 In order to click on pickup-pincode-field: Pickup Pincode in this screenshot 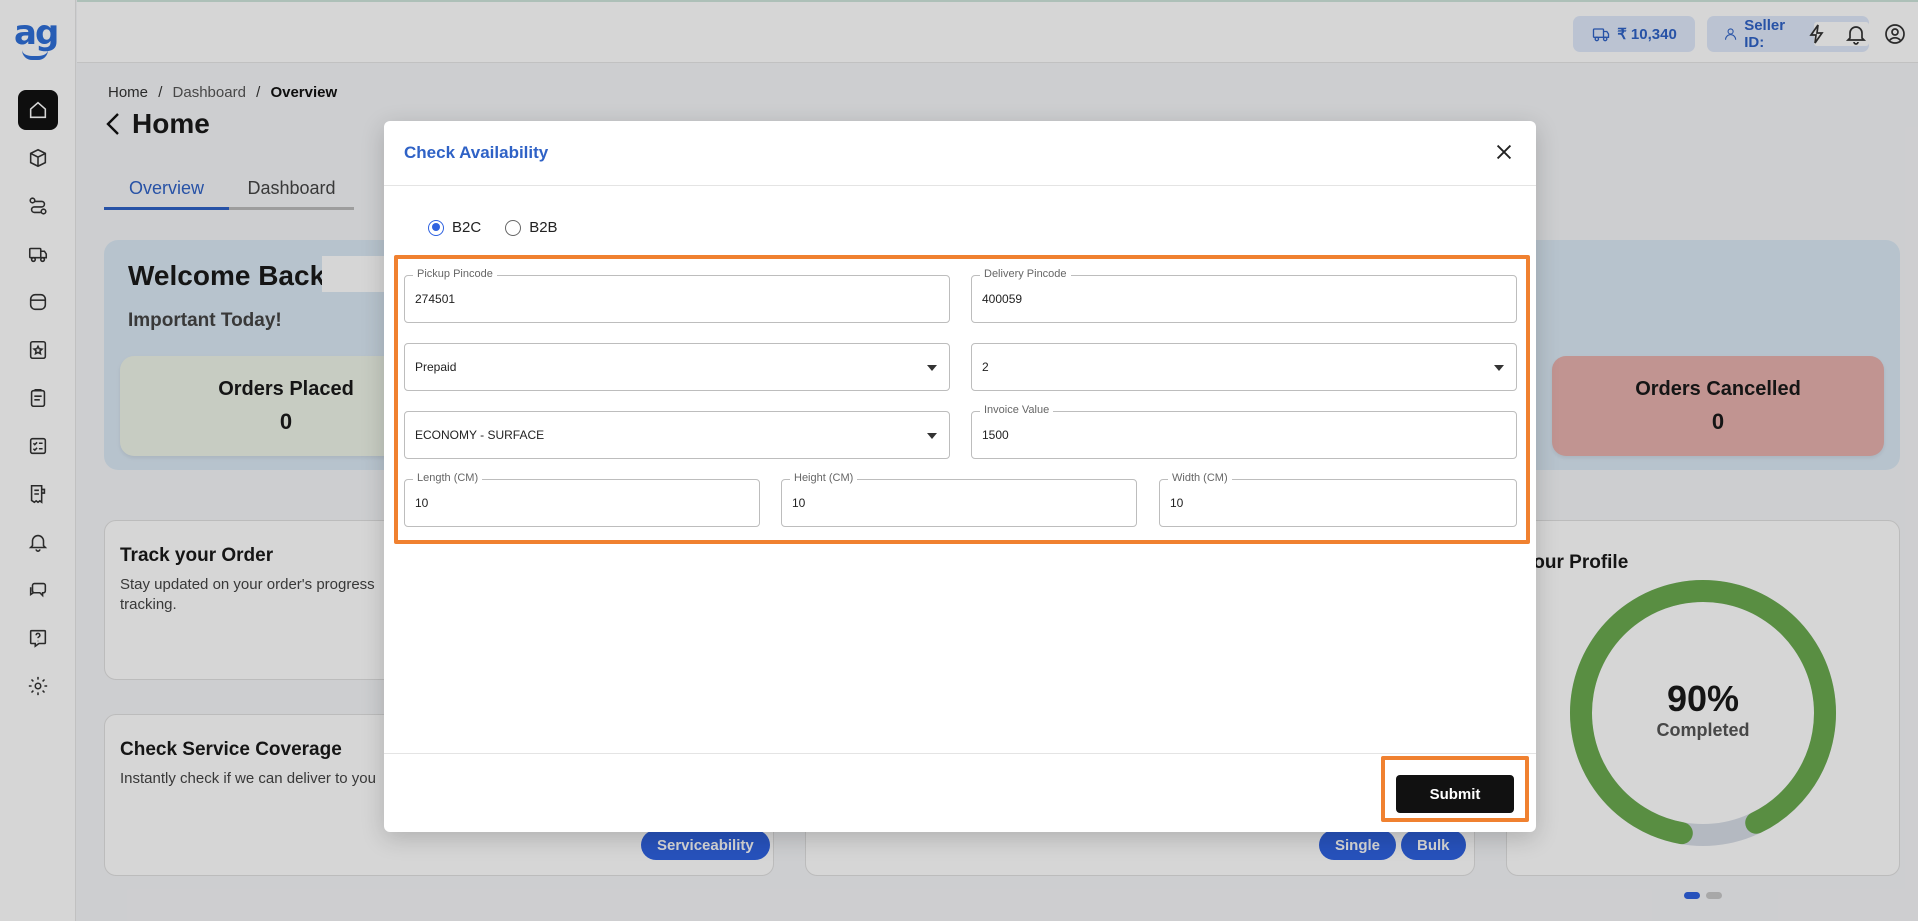, I will do `click(677, 295)`.